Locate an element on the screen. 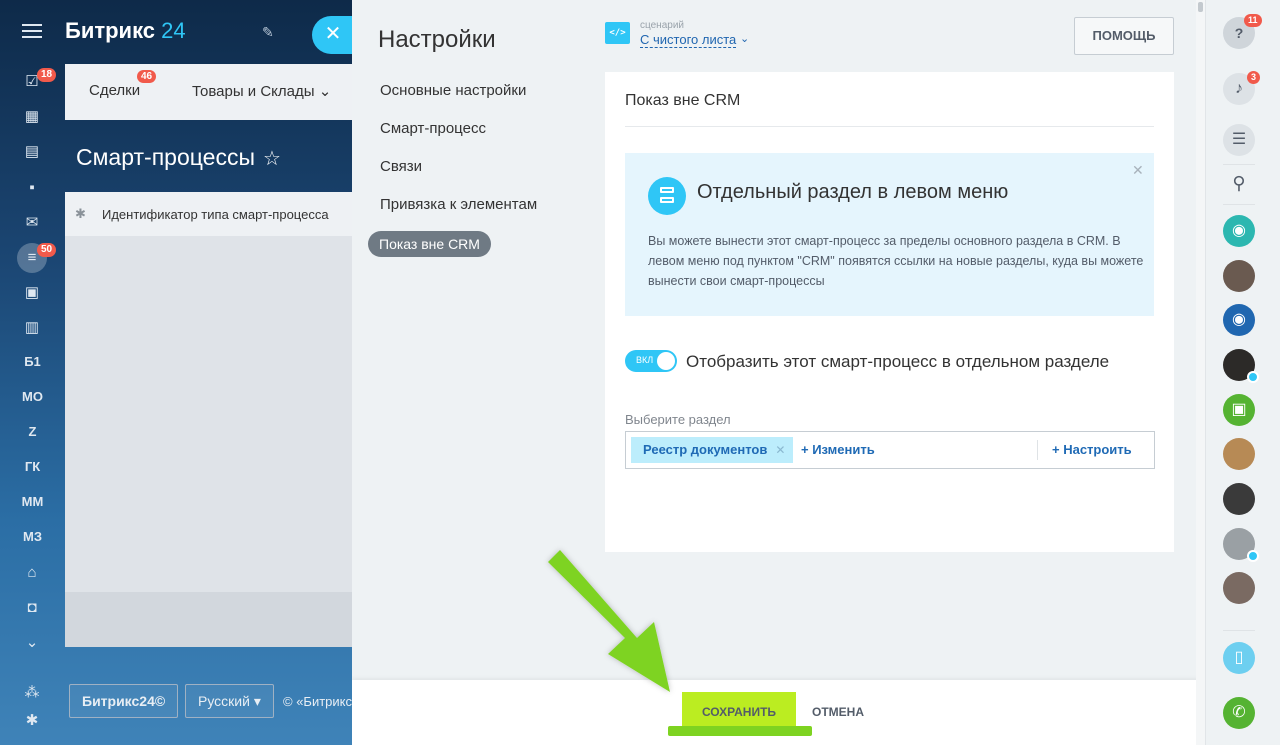 Image resolution: width=1280 pixels, height=745 pixels. toggle-knob is located at coordinates (666, 361).